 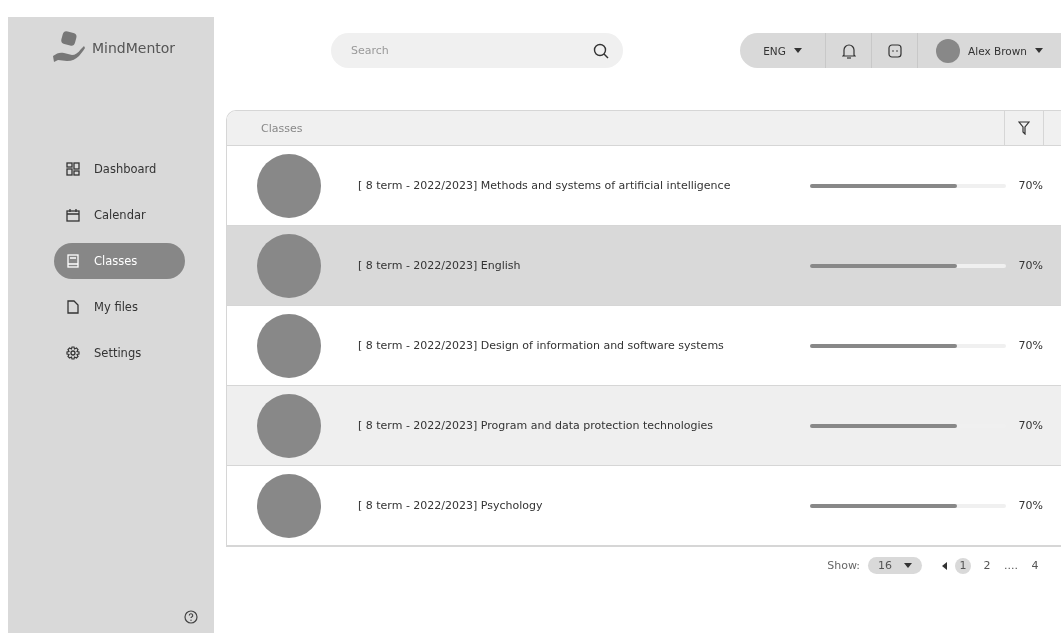 What do you see at coordinates (601, 51) in the screenshot?
I see `search-icon` at bounding box center [601, 51].